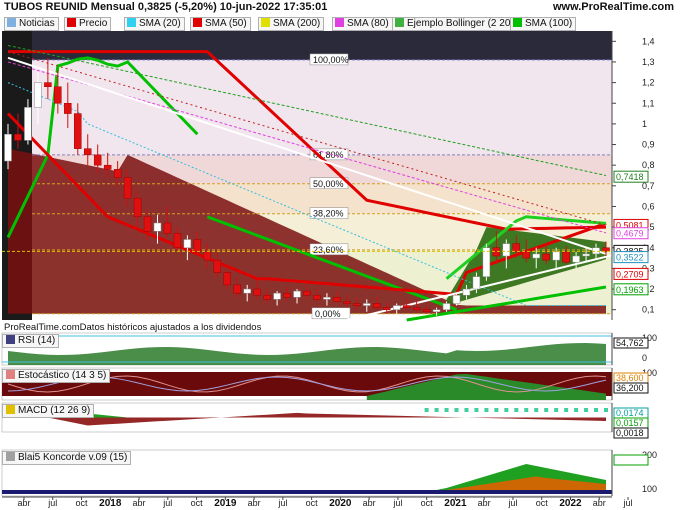 Image resolution: width=680 pixels, height=510 pixels. Describe the element at coordinates (630, 423) in the screenshot. I see `indicator-tag-label: 0,0157` at that location.